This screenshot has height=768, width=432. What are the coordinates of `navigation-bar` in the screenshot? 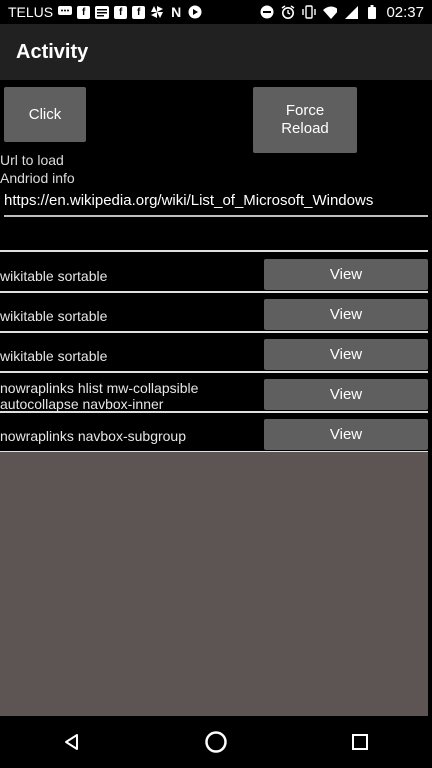 It's located at (216, 742).